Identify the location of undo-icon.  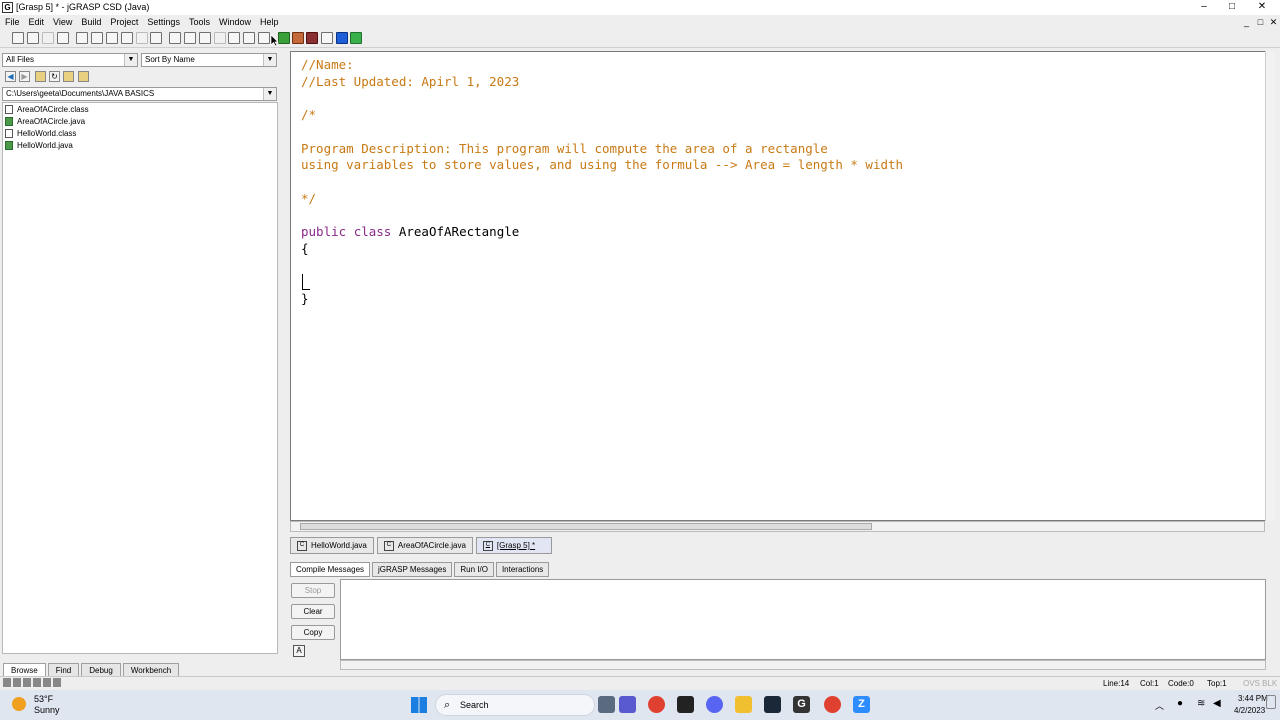
(127, 38).